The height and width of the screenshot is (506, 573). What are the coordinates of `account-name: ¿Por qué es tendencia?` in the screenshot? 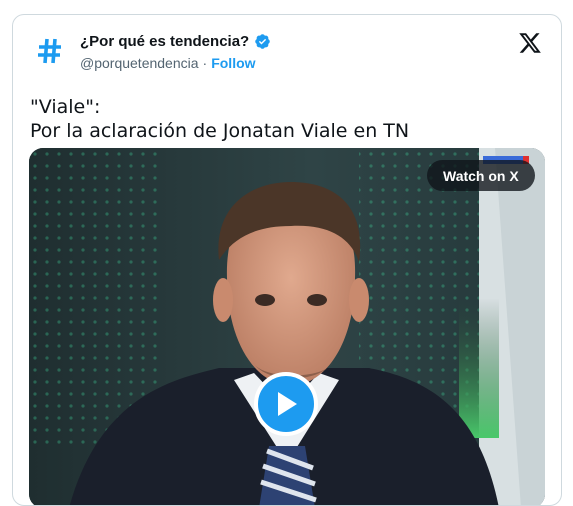 It's located at (164, 41).